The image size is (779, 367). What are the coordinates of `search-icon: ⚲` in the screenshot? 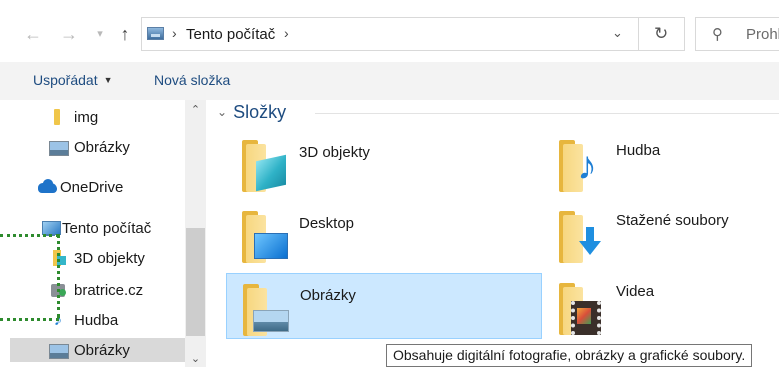 It's located at (717, 34).